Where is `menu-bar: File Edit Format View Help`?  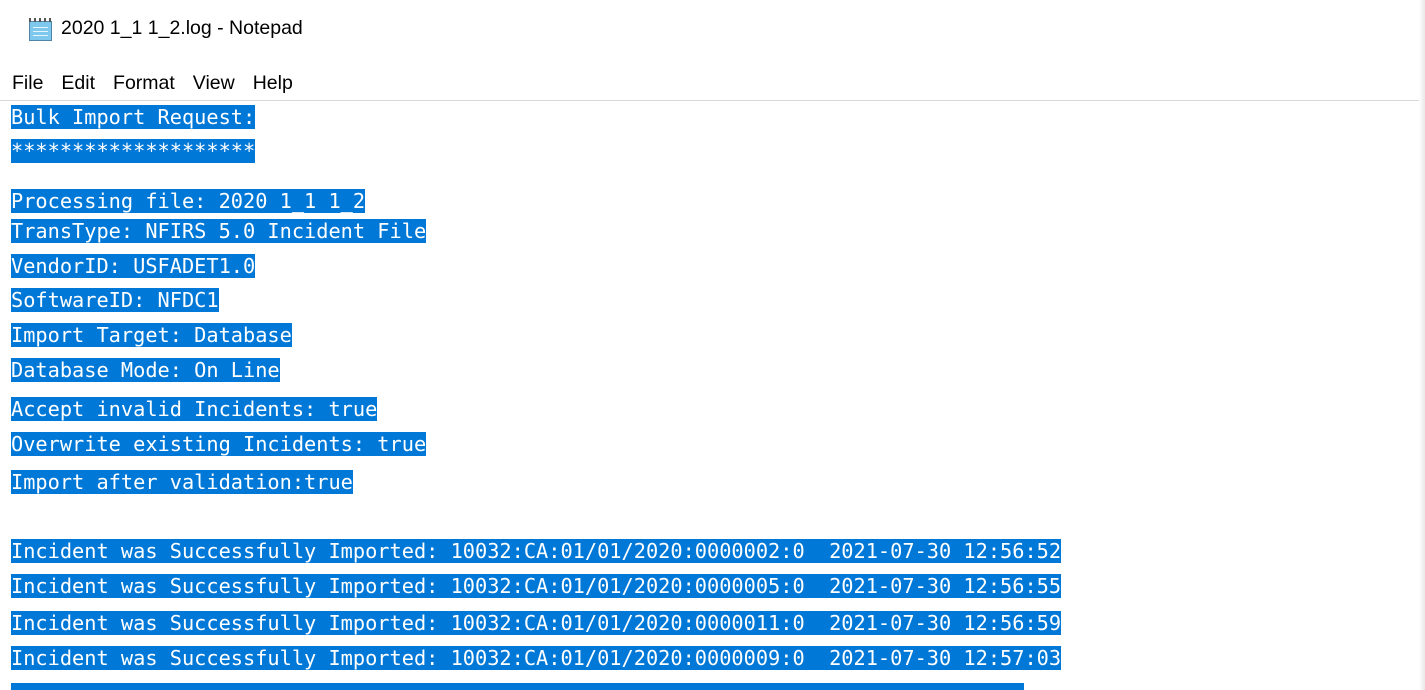 menu-bar: File Edit Format View Help is located at coordinates (712, 83).